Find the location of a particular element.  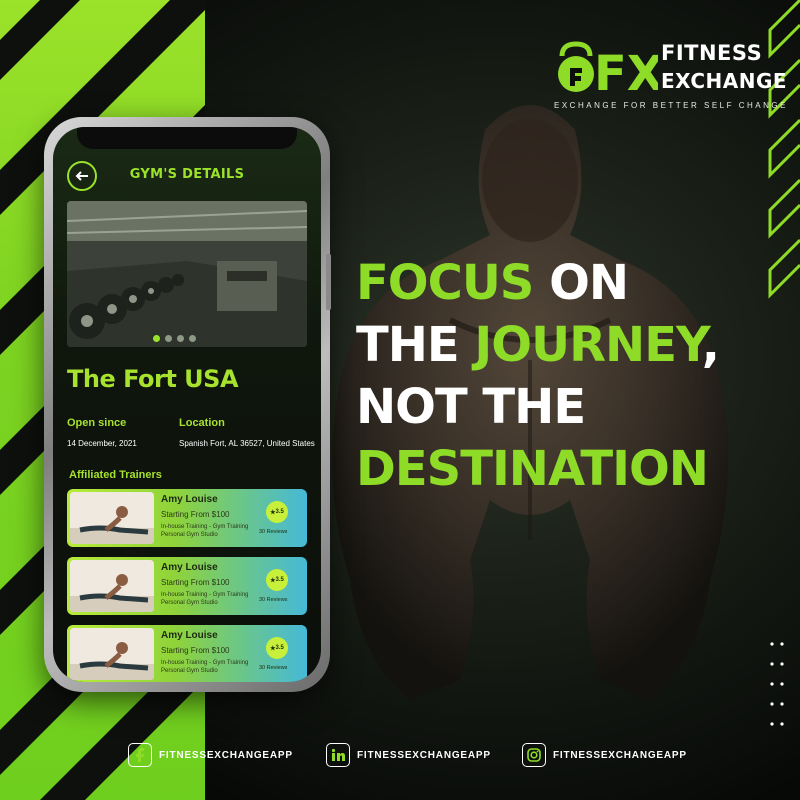

gym-interior-image is located at coordinates (187, 274).